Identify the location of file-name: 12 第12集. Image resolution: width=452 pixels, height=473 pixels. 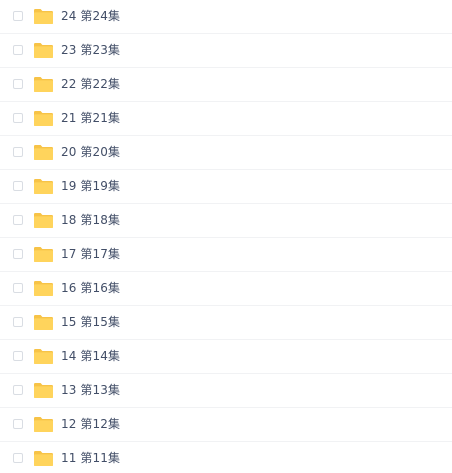
(90, 424).